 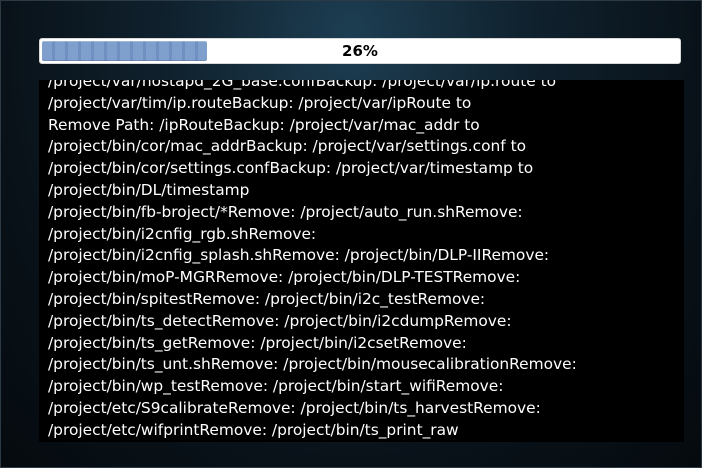 What do you see at coordinates (287, 146) in the screenshot?
I see `log-line: /project/bin/cor/mac_addrBackup` at bounding box center [287, 146].